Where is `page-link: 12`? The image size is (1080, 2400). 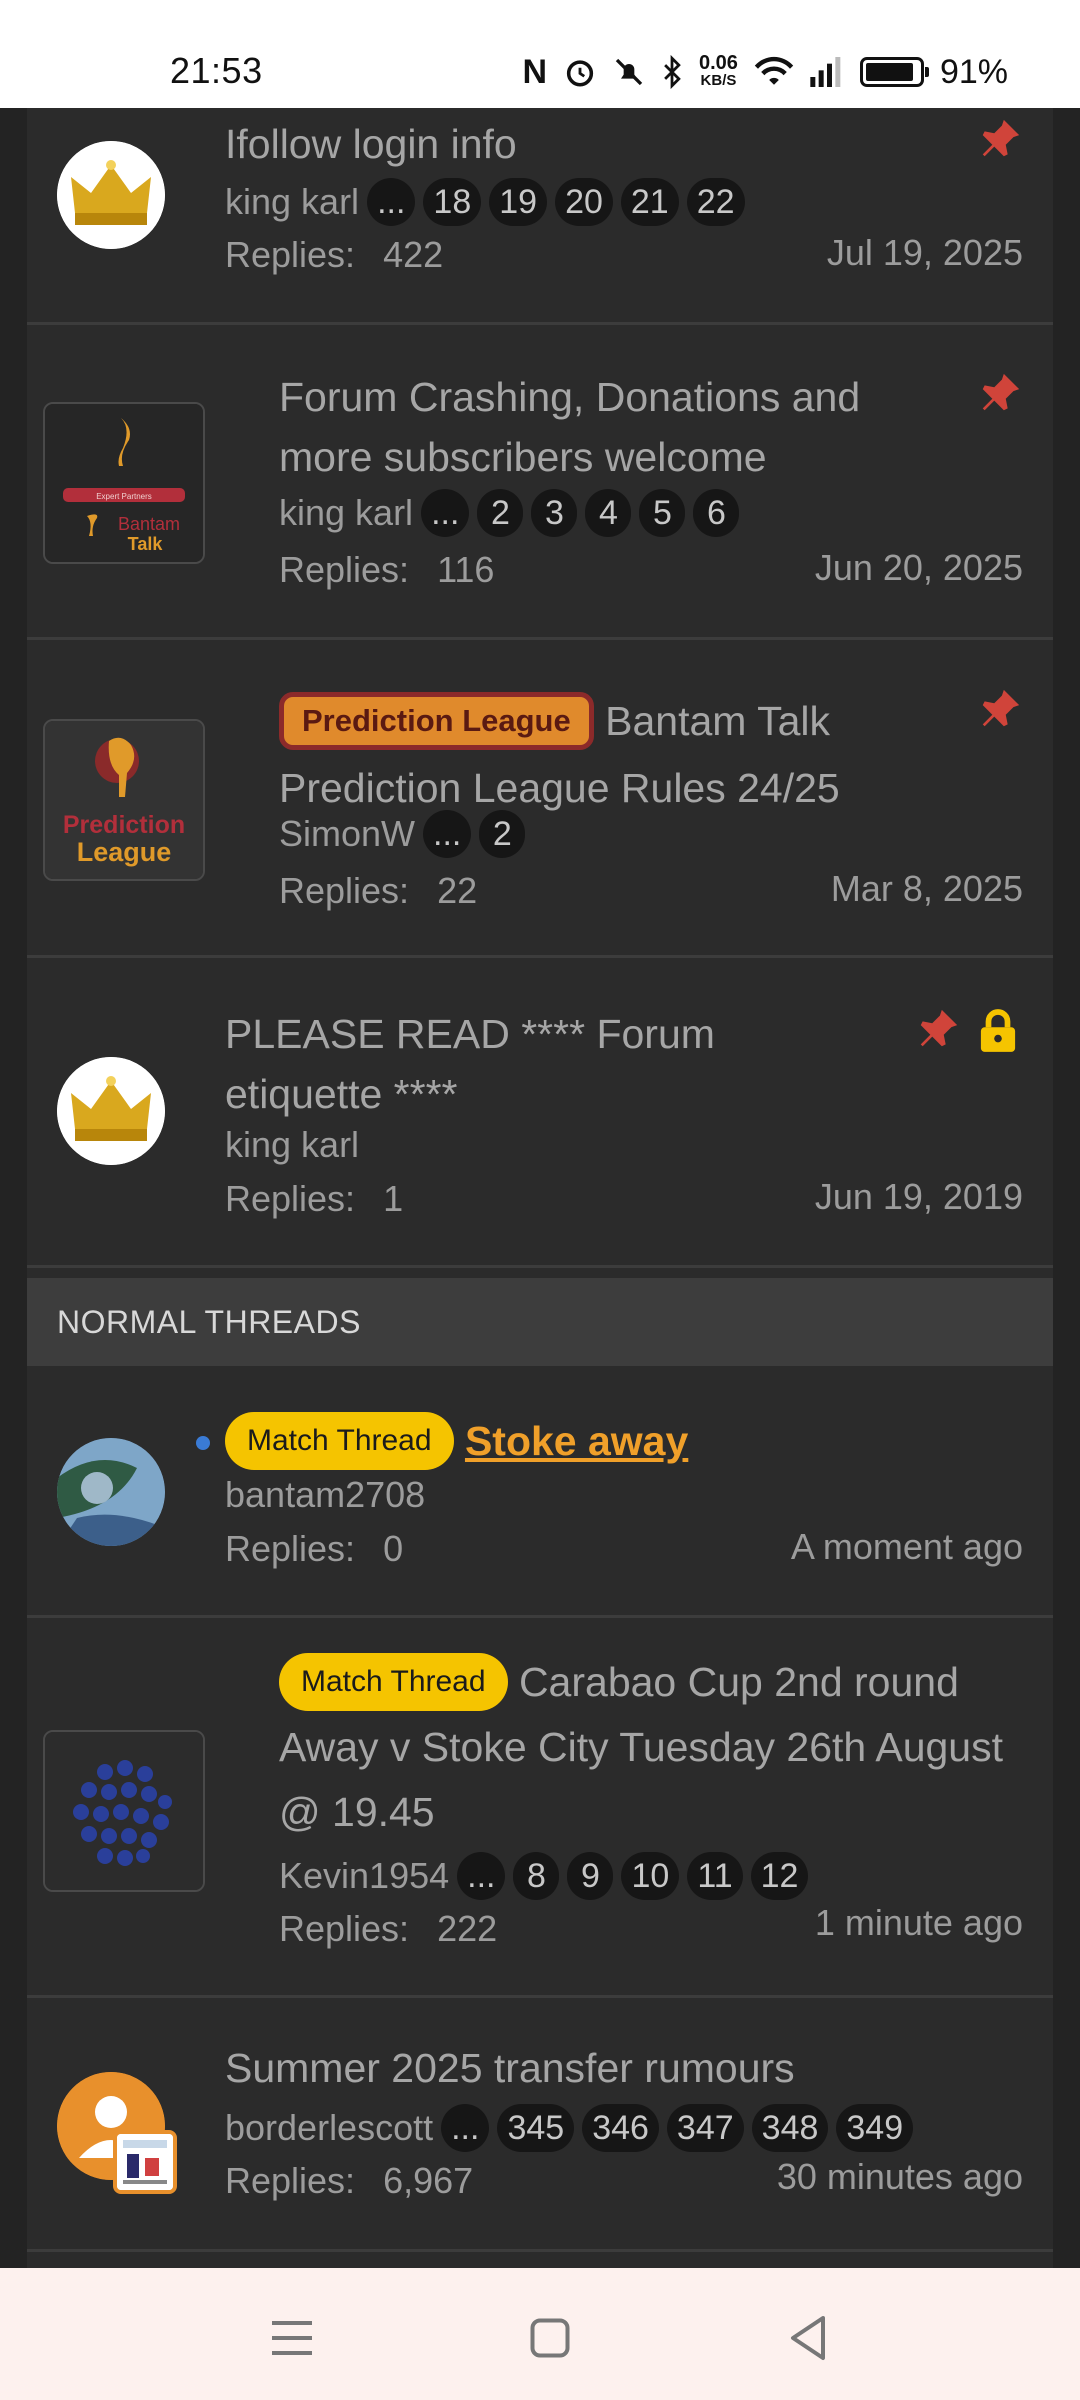 page-link: 12 is located at coordinates (779, 1876).